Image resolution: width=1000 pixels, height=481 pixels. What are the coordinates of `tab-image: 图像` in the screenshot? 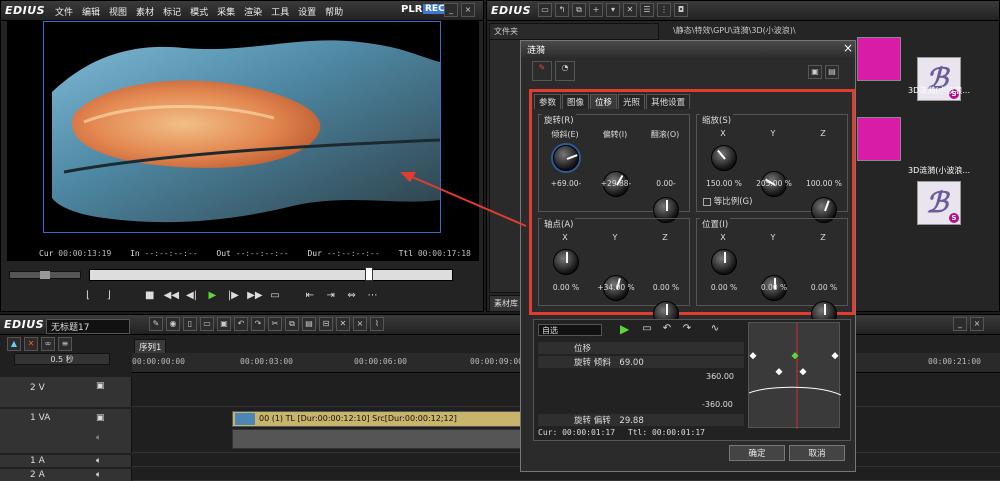 It's located at (576, 101).